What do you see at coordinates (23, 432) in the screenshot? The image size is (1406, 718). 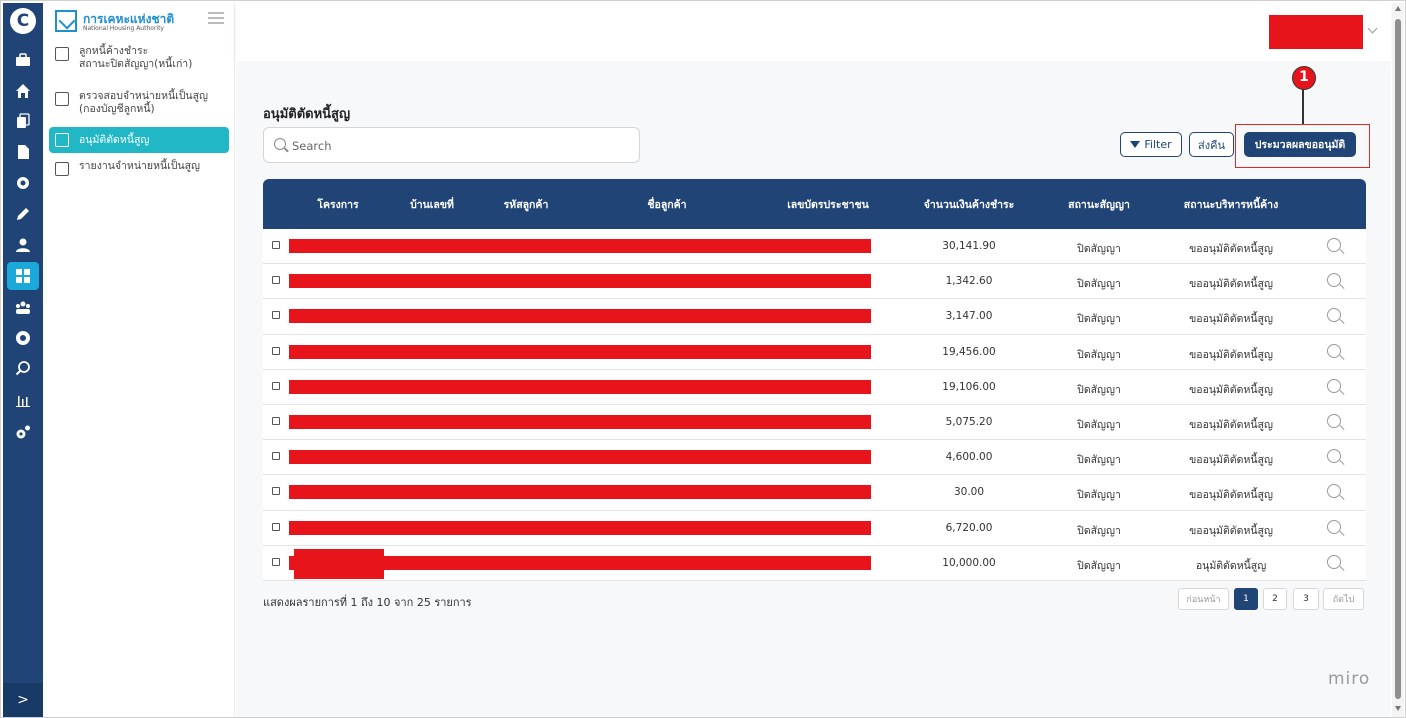 I see `cogs-icon` at bounding box center [23, 432].